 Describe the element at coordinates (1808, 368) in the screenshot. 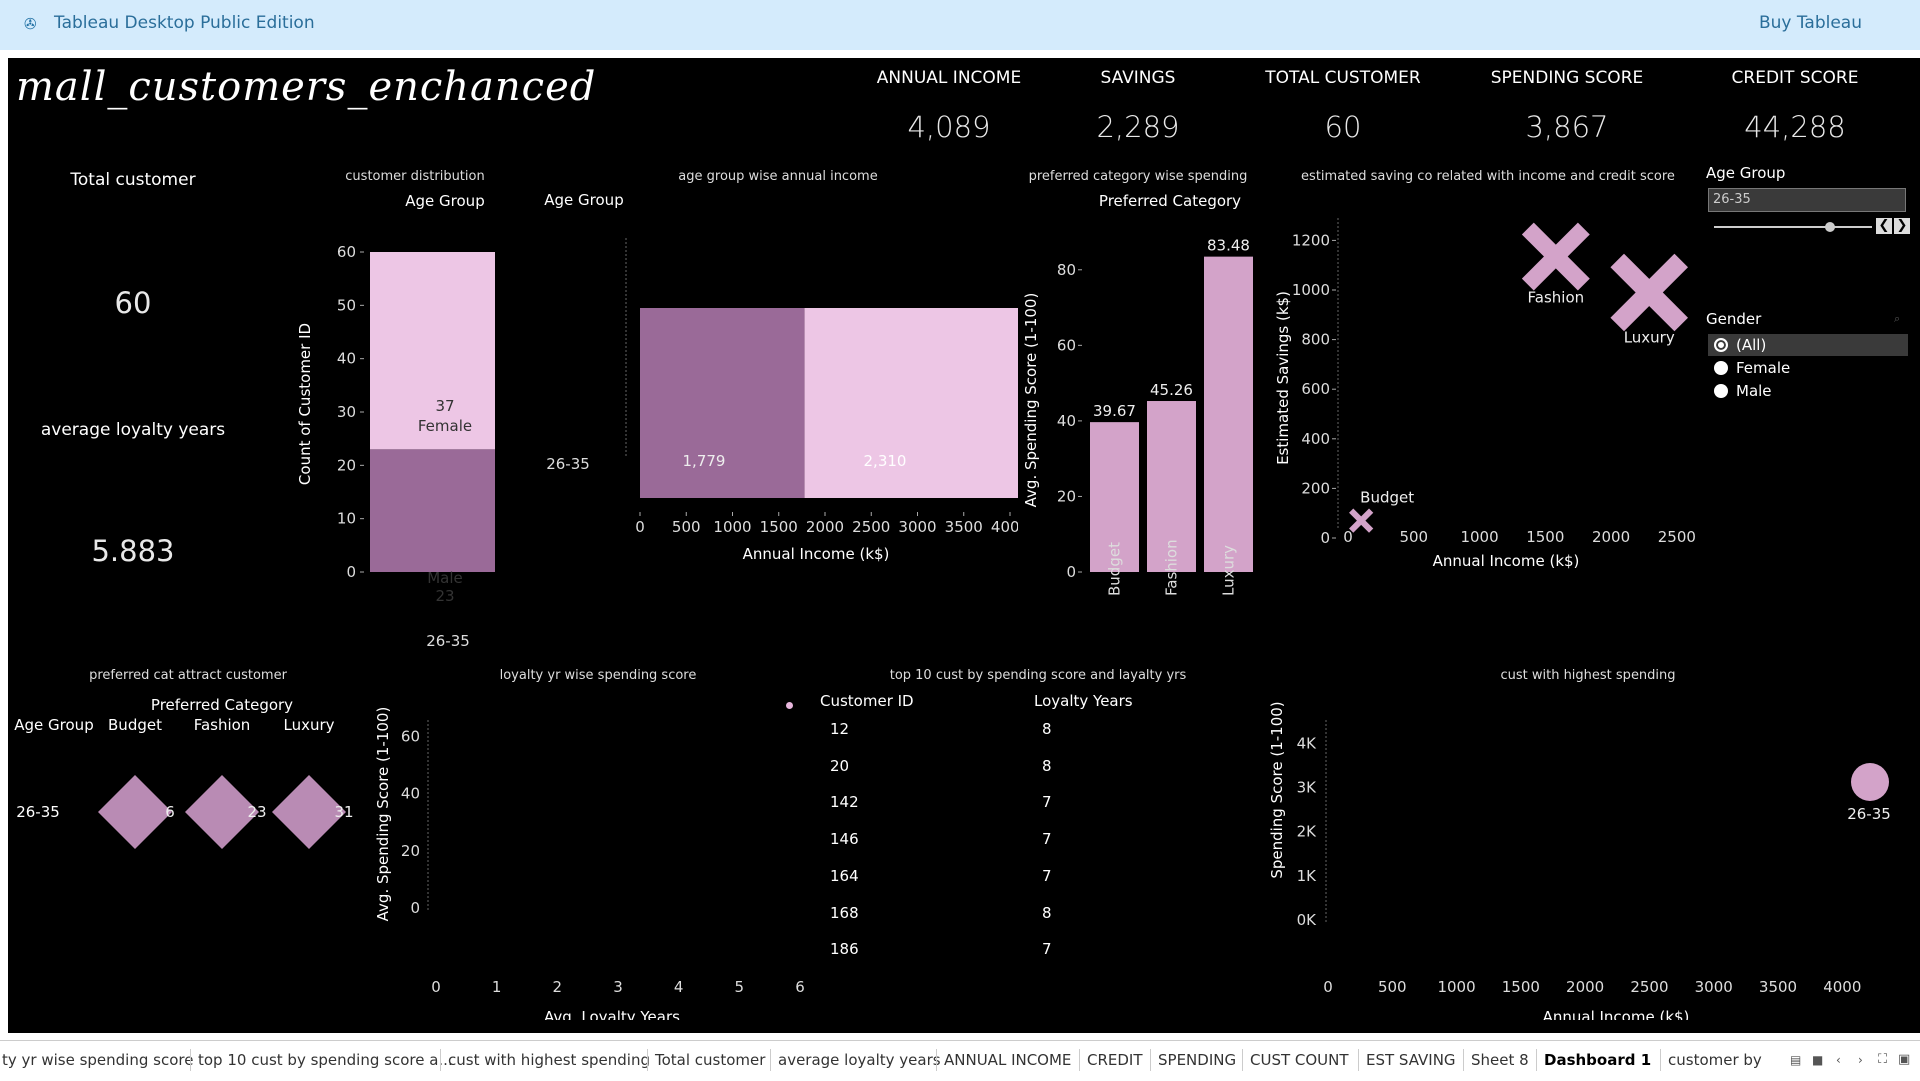

I see `gender-option-female: Female` at that location.